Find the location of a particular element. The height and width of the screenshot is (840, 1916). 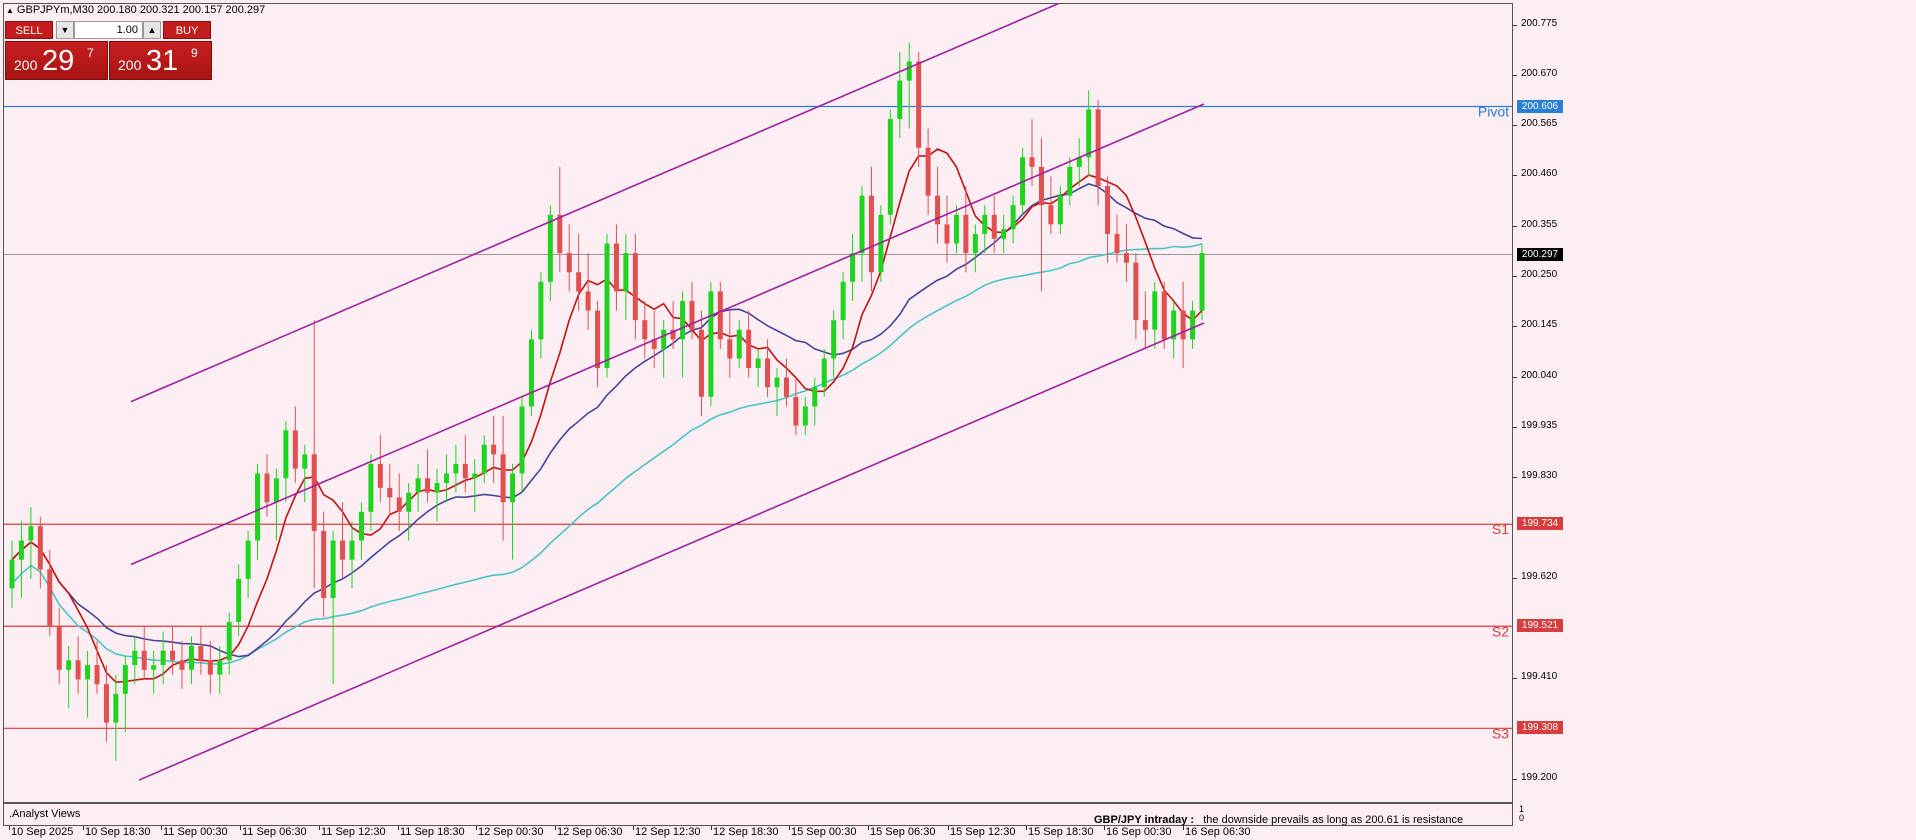

one-click-trading-panel: SELL ▼ ▲ BUY 200 29 7 200 31 9 is located at coordinates (108, 50).